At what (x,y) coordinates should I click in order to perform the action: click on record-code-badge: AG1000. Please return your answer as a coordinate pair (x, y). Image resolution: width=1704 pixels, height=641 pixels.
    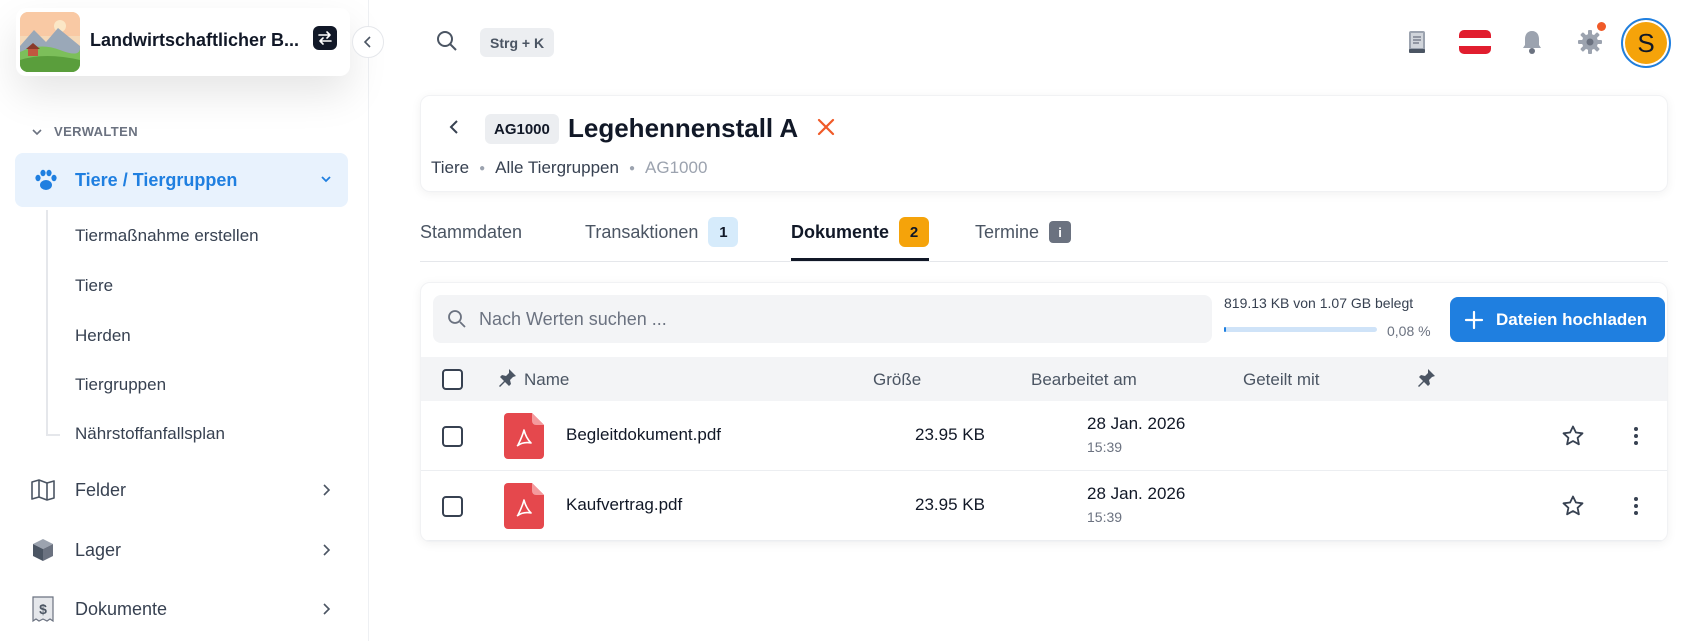
    Looking at the image, I should click on (522, 129).